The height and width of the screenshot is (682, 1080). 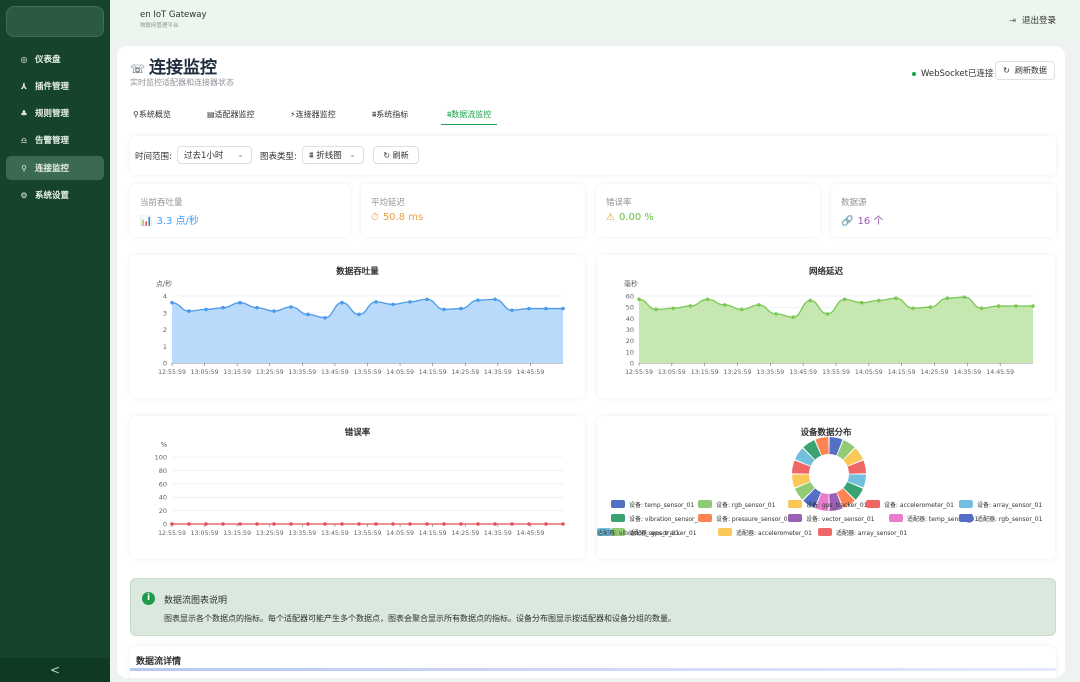 What do you see at coordinates (55, 341) in the screenshot?
I see `sidebar: ◎ 仪表盘 ⅄ 插件管理 ♣ 规则管理 ♎ 告警管理 ⚲ 连接监控 ⚙ 系统设置 <` at bounding box center [55, 341].